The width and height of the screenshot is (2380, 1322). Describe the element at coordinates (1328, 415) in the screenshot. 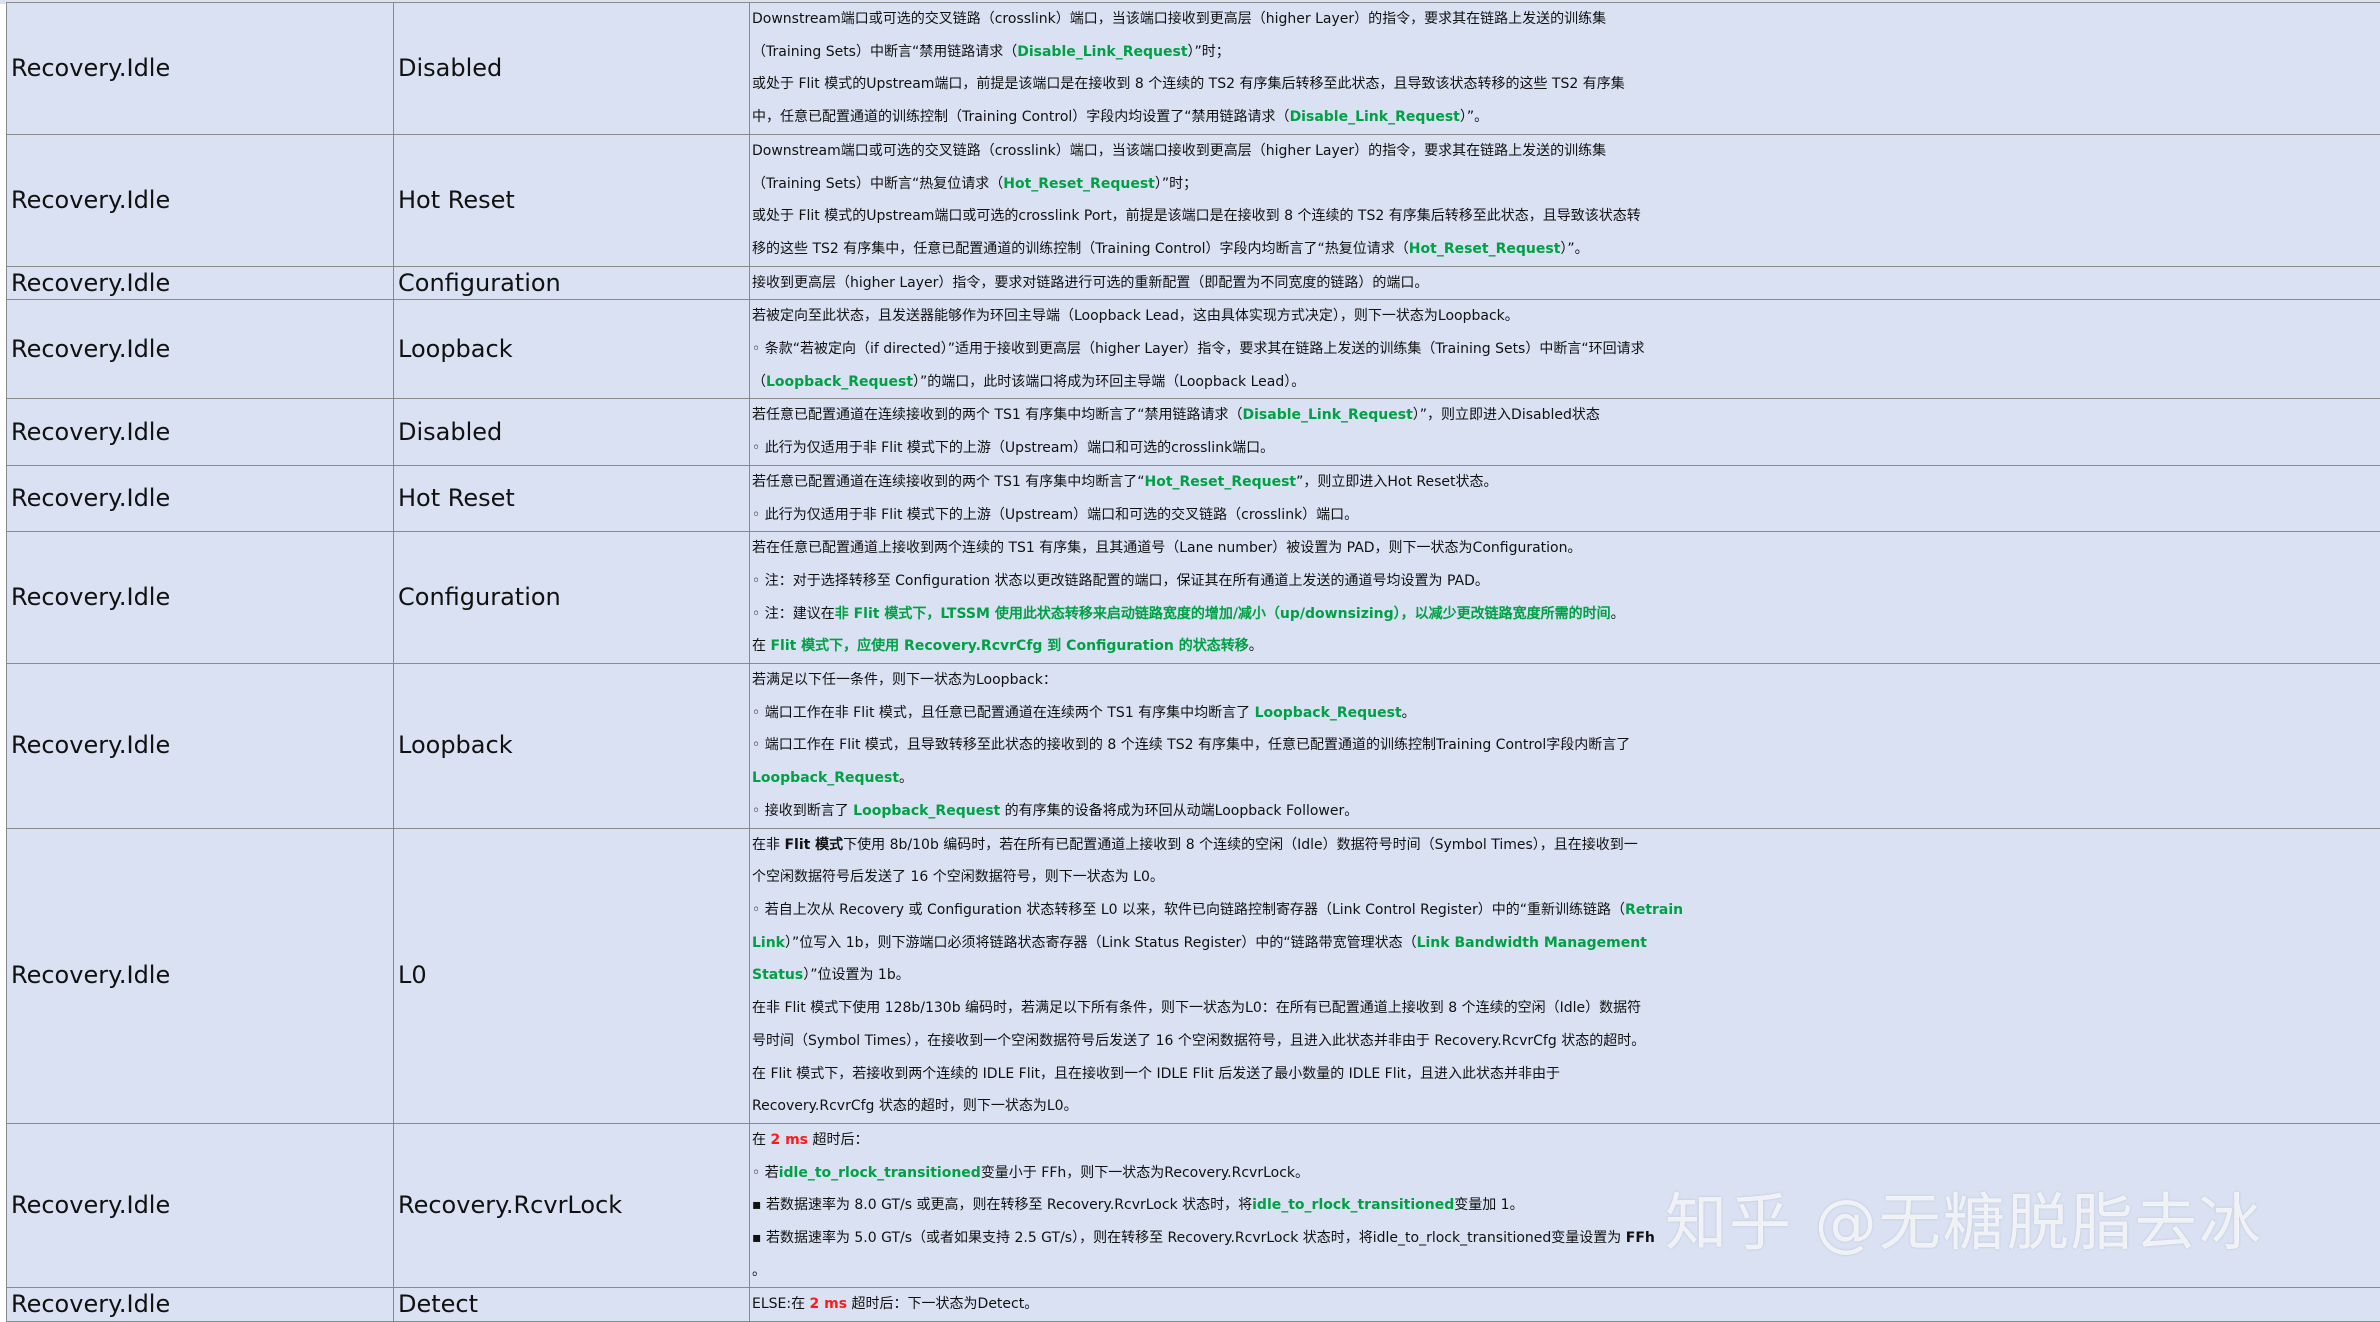

I see `condition-text: Disable_Link_Request` at that location.